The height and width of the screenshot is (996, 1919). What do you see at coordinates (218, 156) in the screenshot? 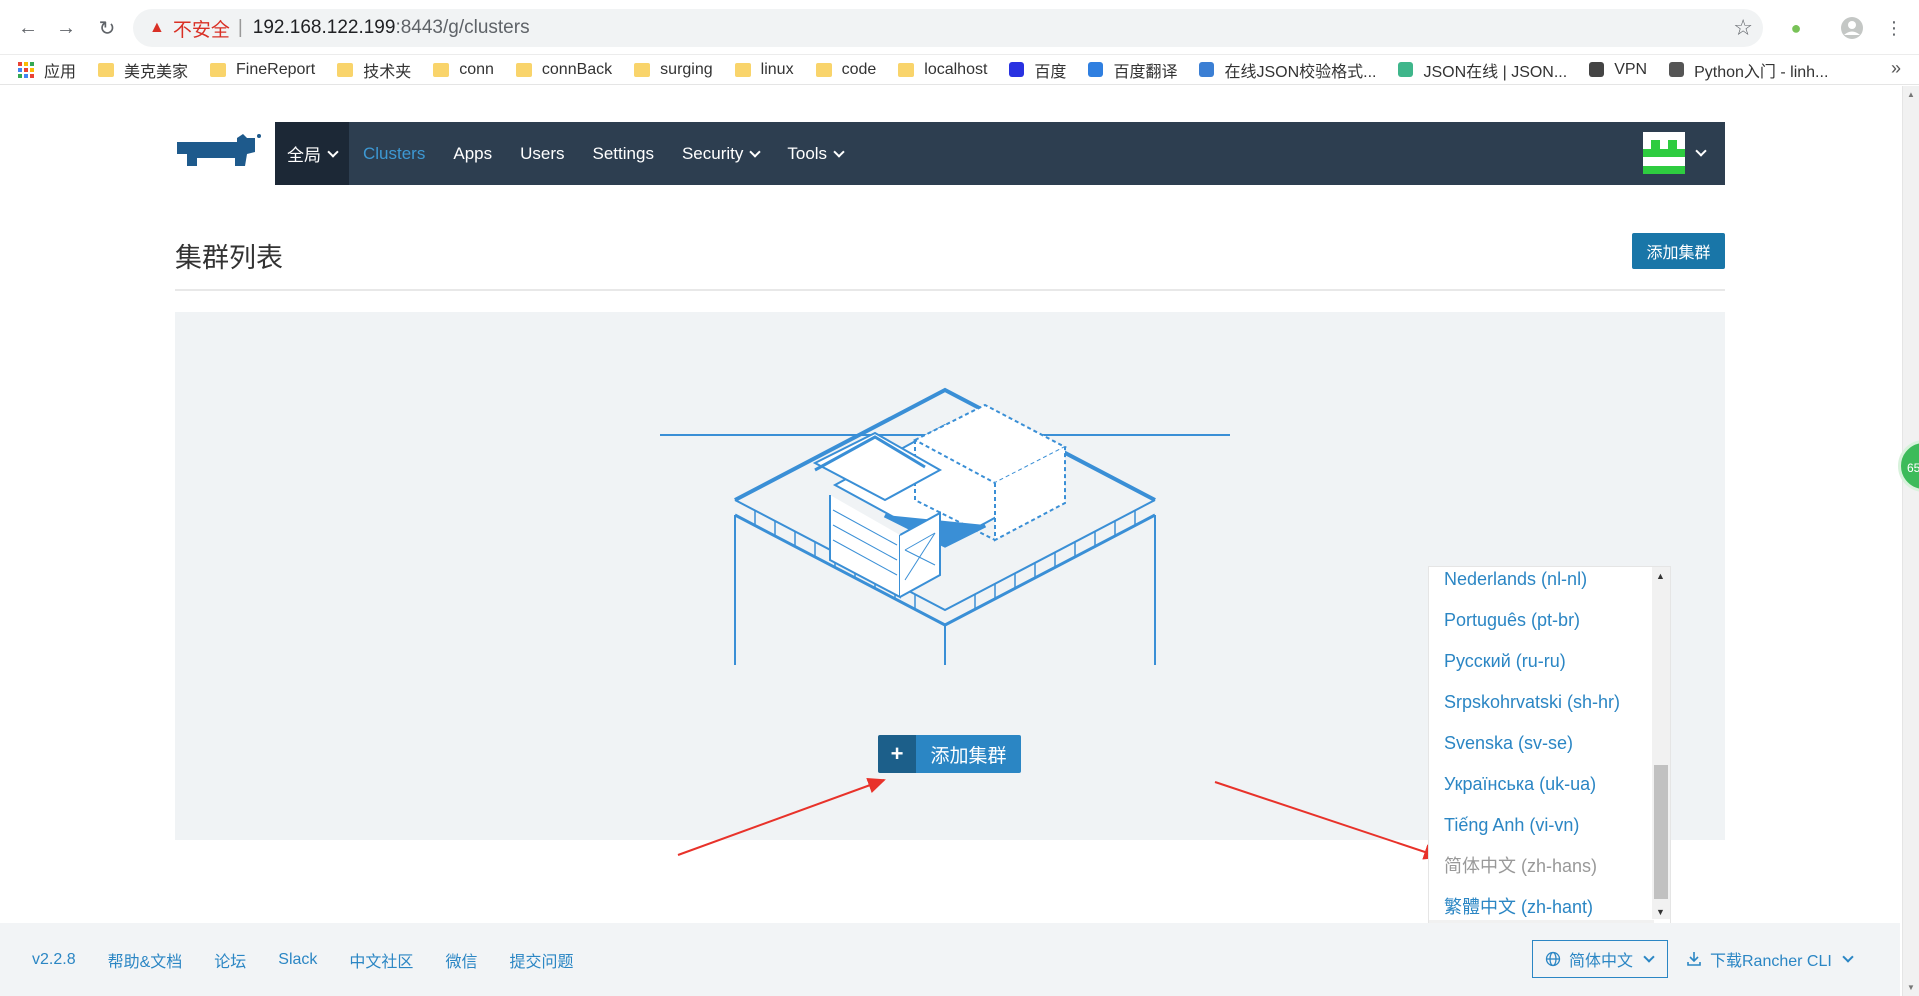
I see `rancher-logo` at bounding box center [218, 156].